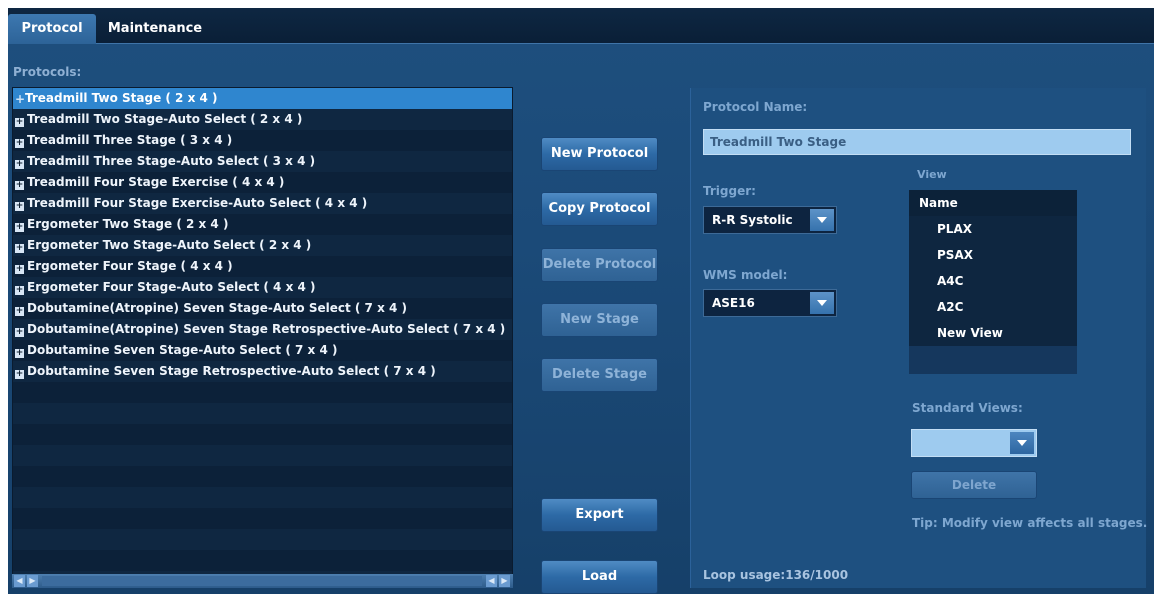  I want to click on scroll-left-arrows: ◀ ▶, so click(26, 581).